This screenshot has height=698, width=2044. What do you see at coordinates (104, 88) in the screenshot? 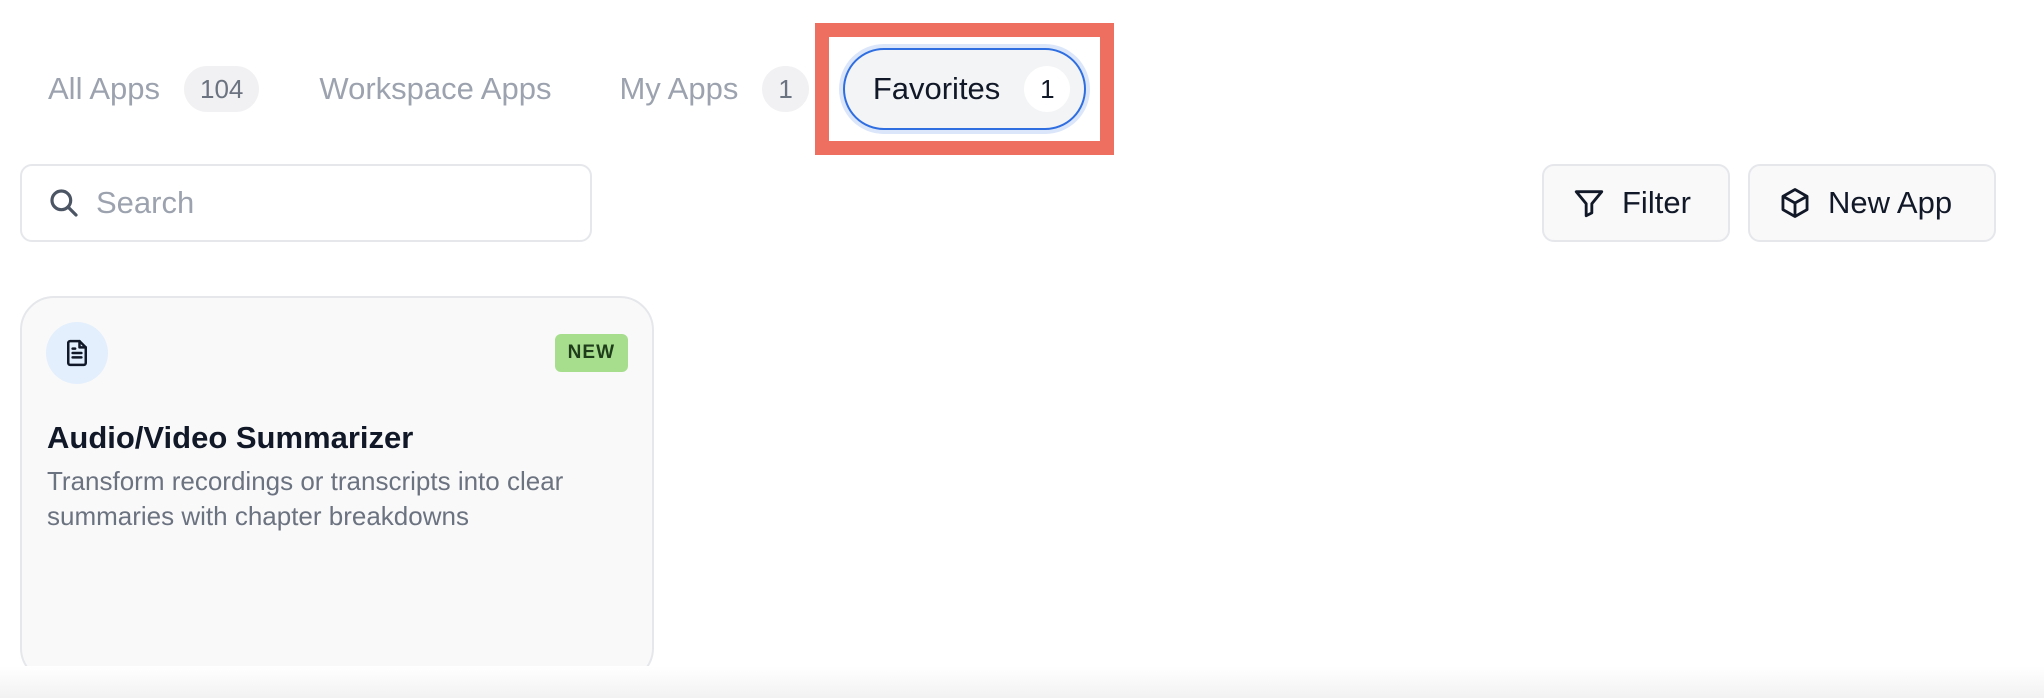
I see `tab-label: All Apps` at bounding box center [104, 88].